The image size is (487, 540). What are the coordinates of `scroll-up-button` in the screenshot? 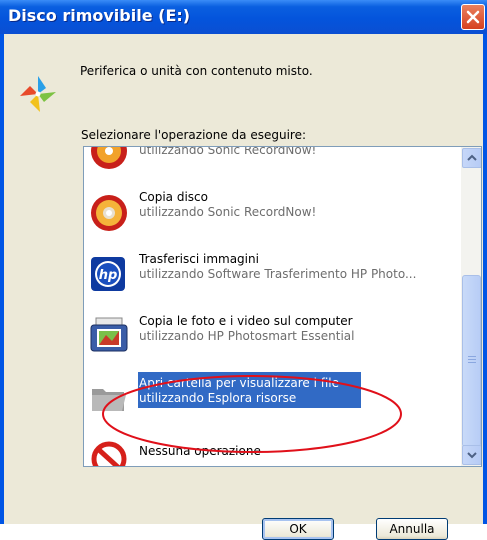 It's located at (471, 158).